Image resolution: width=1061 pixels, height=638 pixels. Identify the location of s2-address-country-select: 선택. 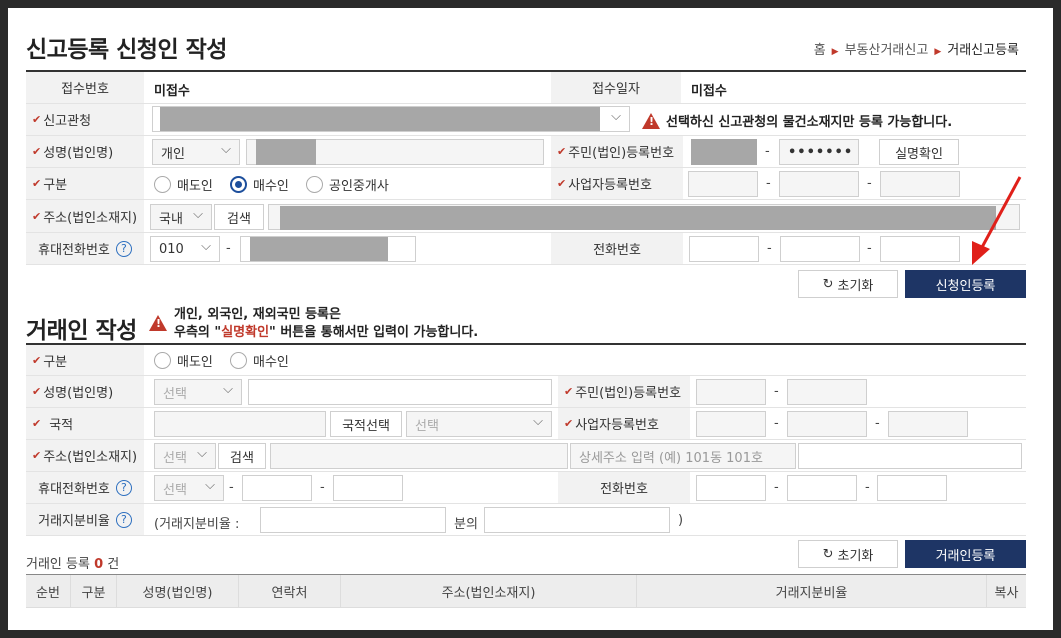
(185, 456).